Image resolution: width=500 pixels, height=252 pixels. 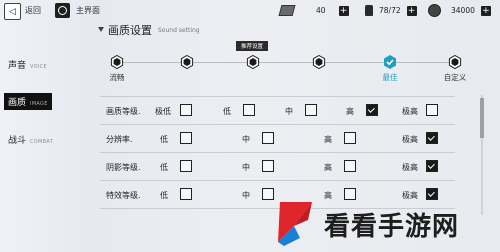 What do you see at coordinates (27, 64) in the screenshot?
I see `tab-voice: 声音 VOICE` at bounding box center [27, 64].